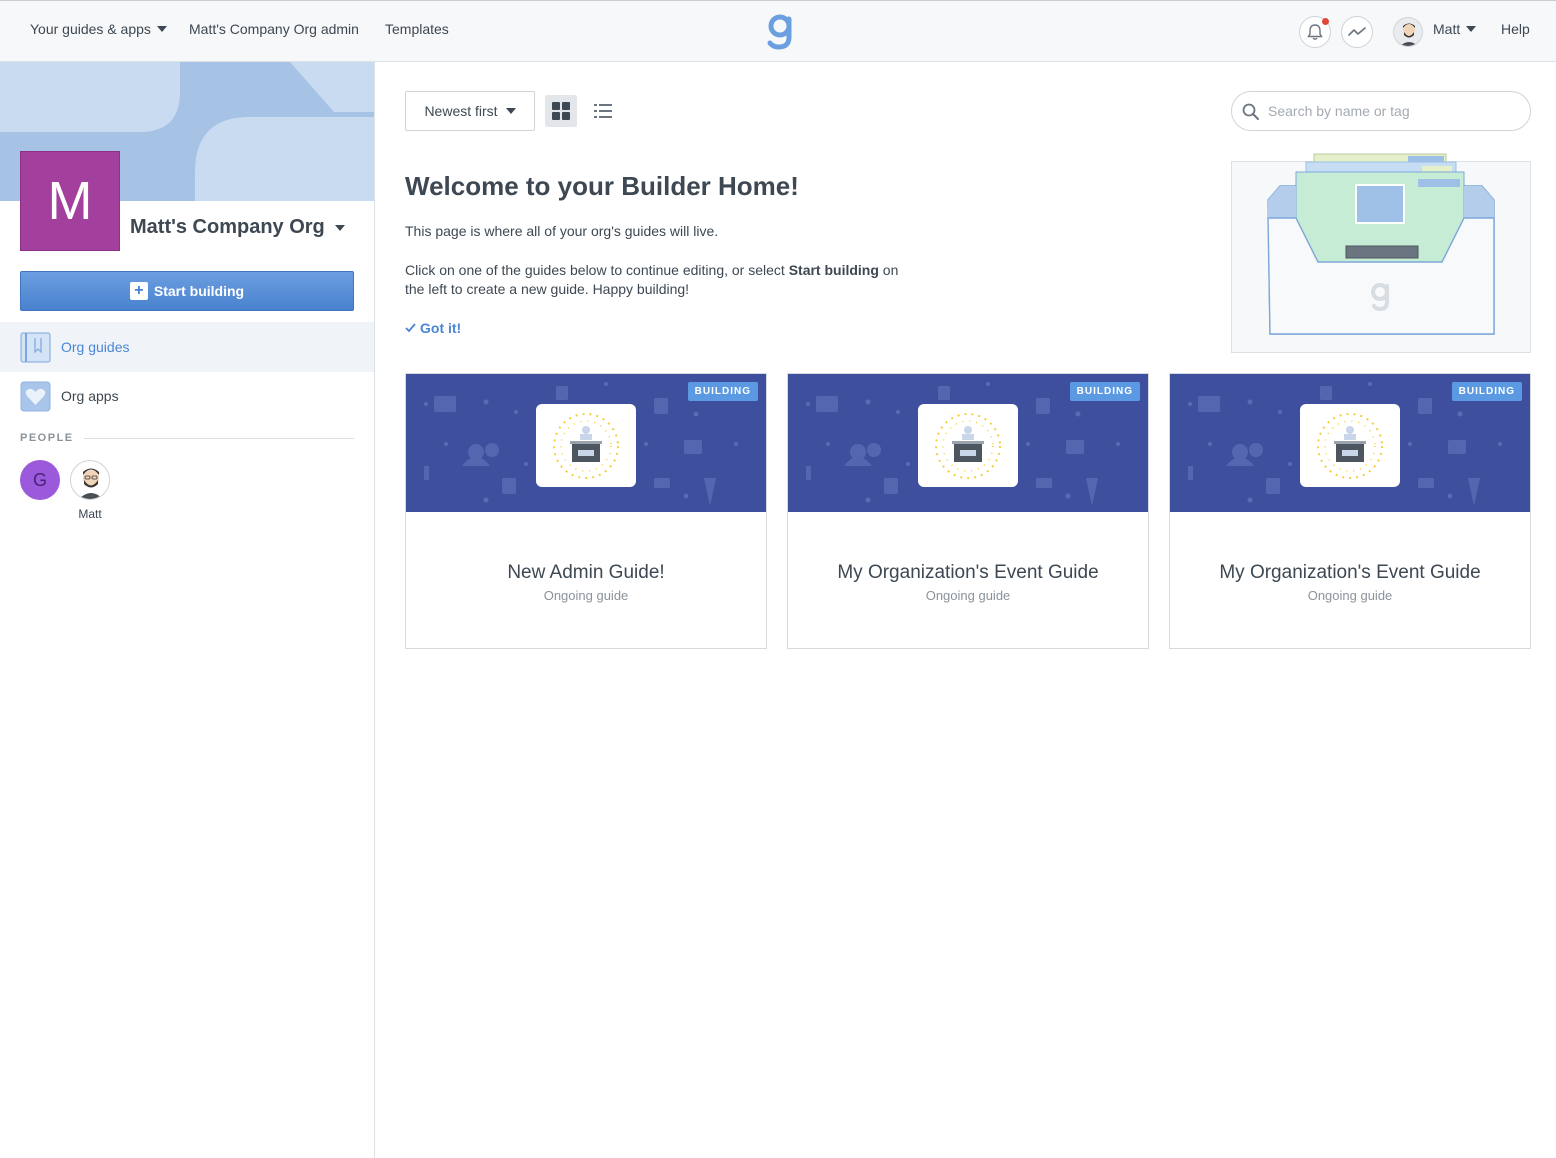  I want to click on got-it-link: Got it!, so click(433, 328).